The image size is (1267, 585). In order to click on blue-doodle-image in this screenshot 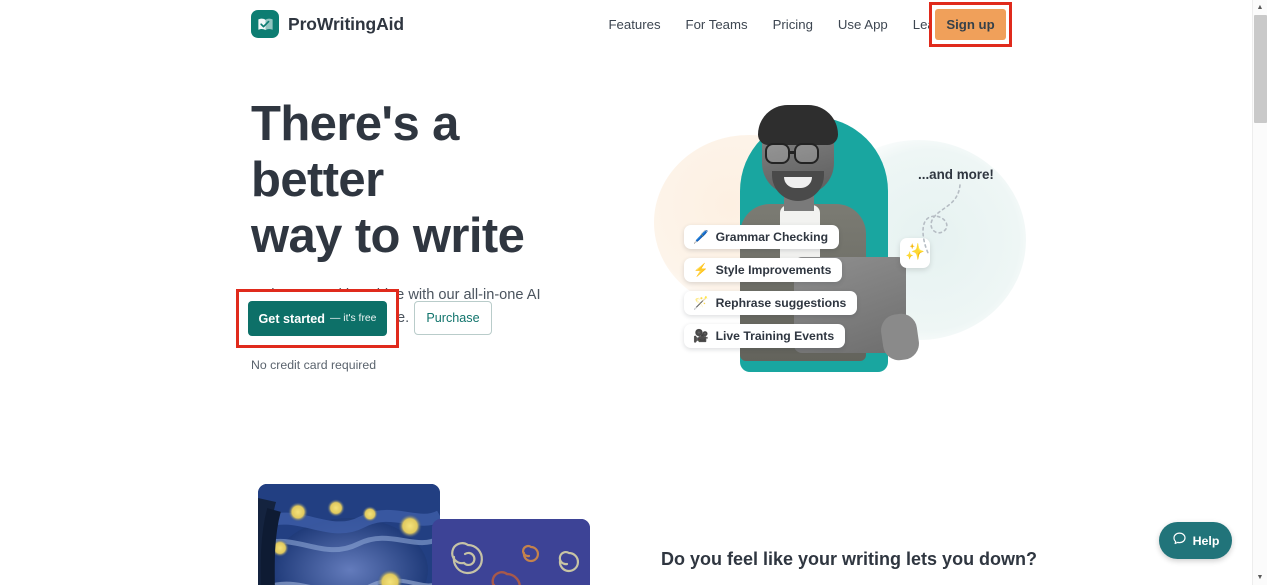, I will do `click(511, 552)`.